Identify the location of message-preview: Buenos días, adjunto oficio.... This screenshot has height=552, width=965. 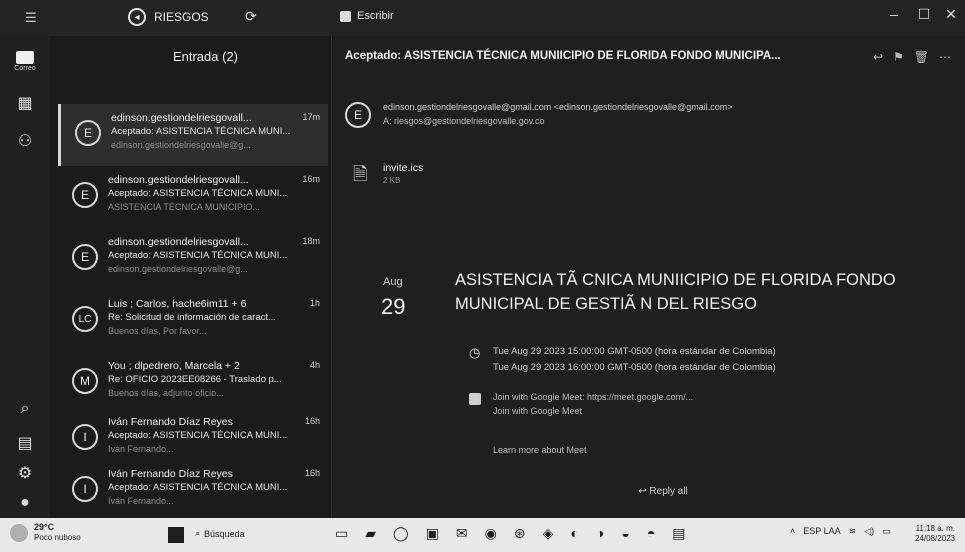
(166, 393).